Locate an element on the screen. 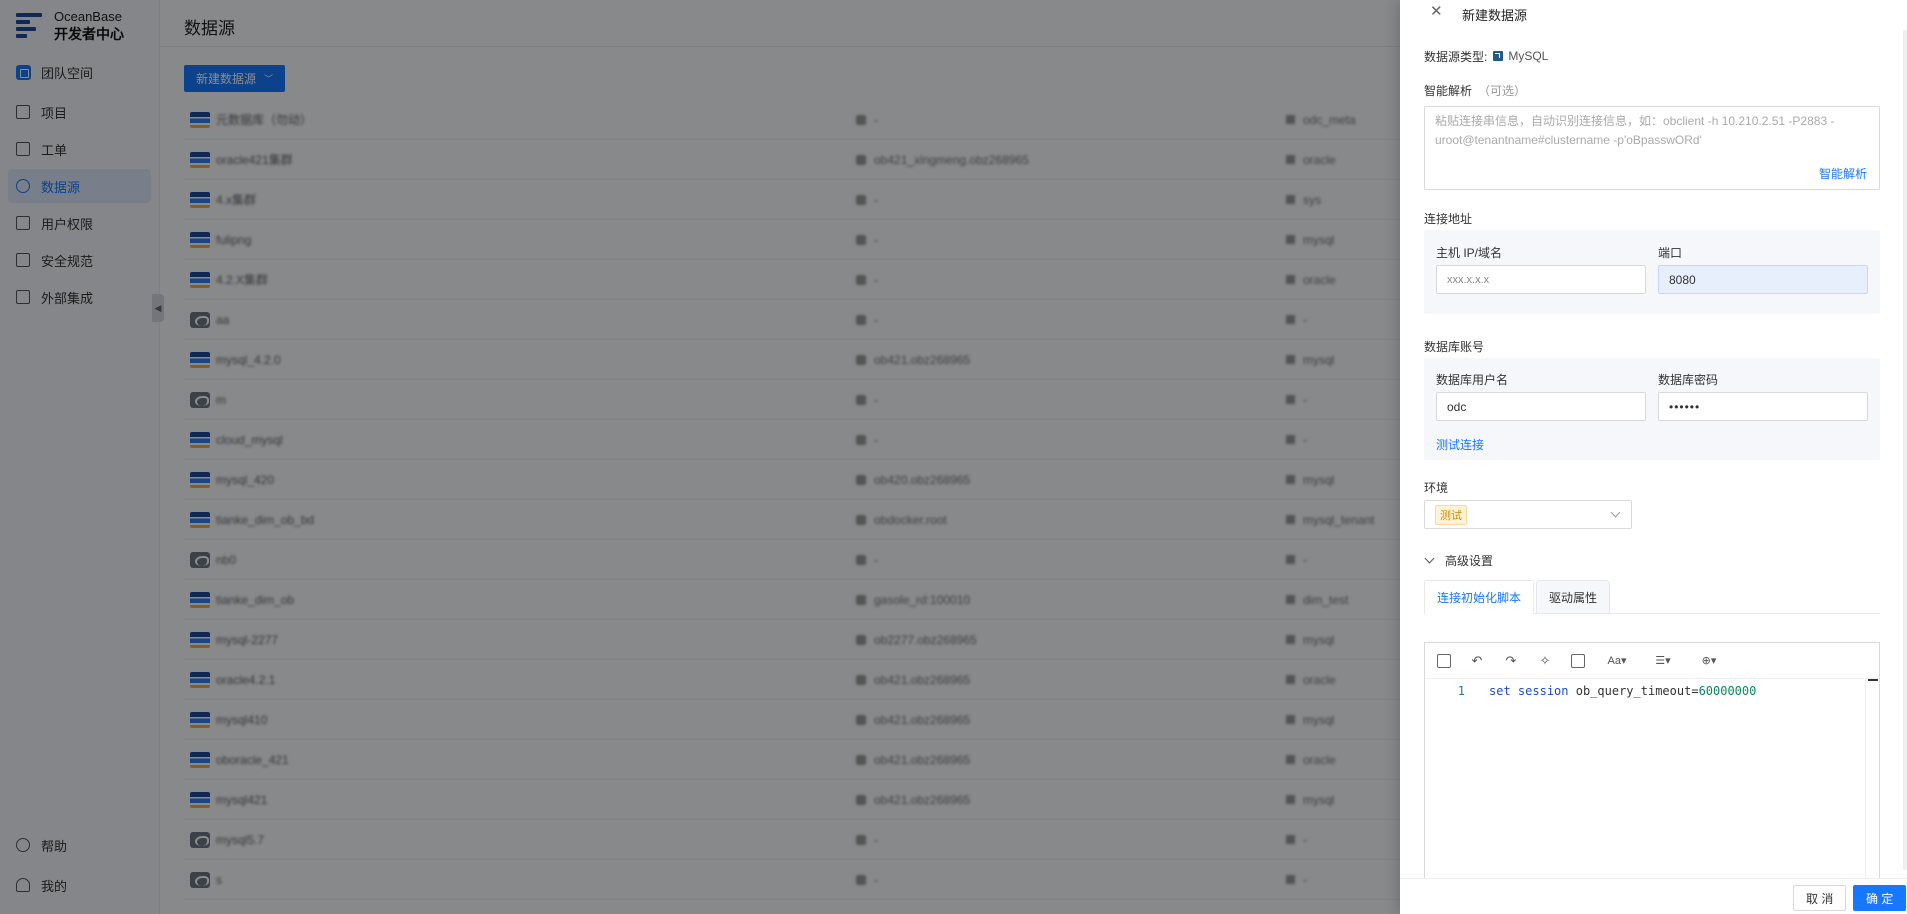 Image resolution: width=1907 pixels, height=914 pixels. magic-wand-icon: ✧ is located at coordinates (1545, 661).